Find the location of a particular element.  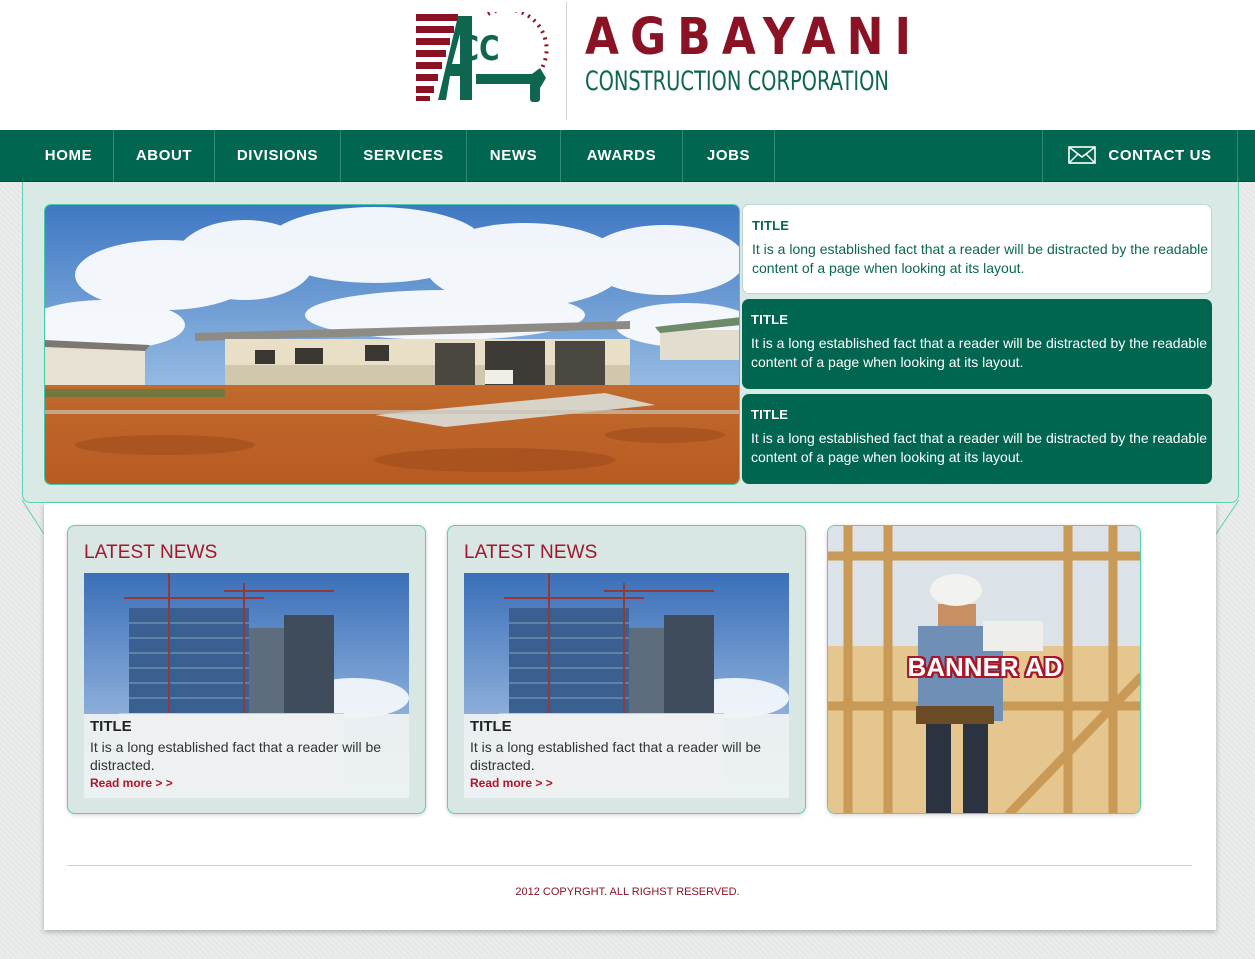

contact-us-button: CONTACT US is located at coordinates (1140, 156).